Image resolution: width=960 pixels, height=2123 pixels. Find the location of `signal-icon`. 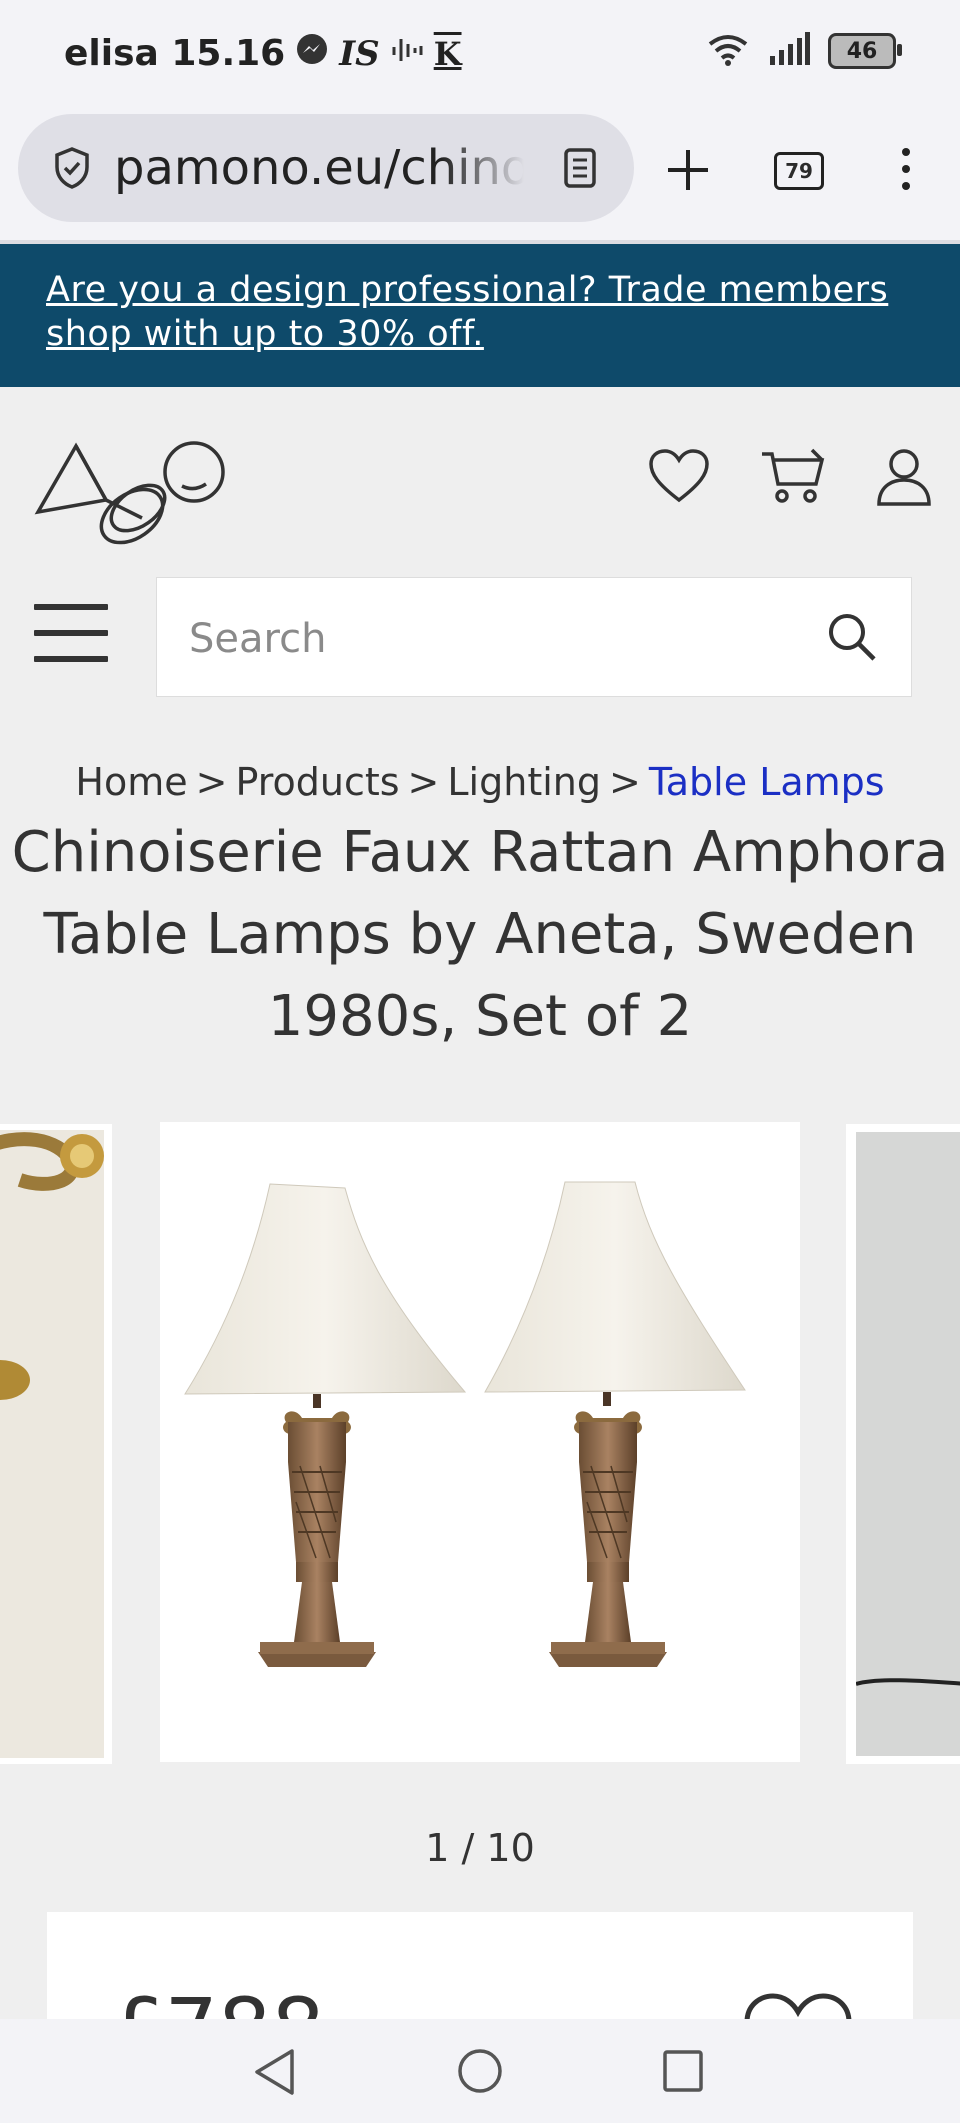

signal-icon is located at coordinates (789, 51).